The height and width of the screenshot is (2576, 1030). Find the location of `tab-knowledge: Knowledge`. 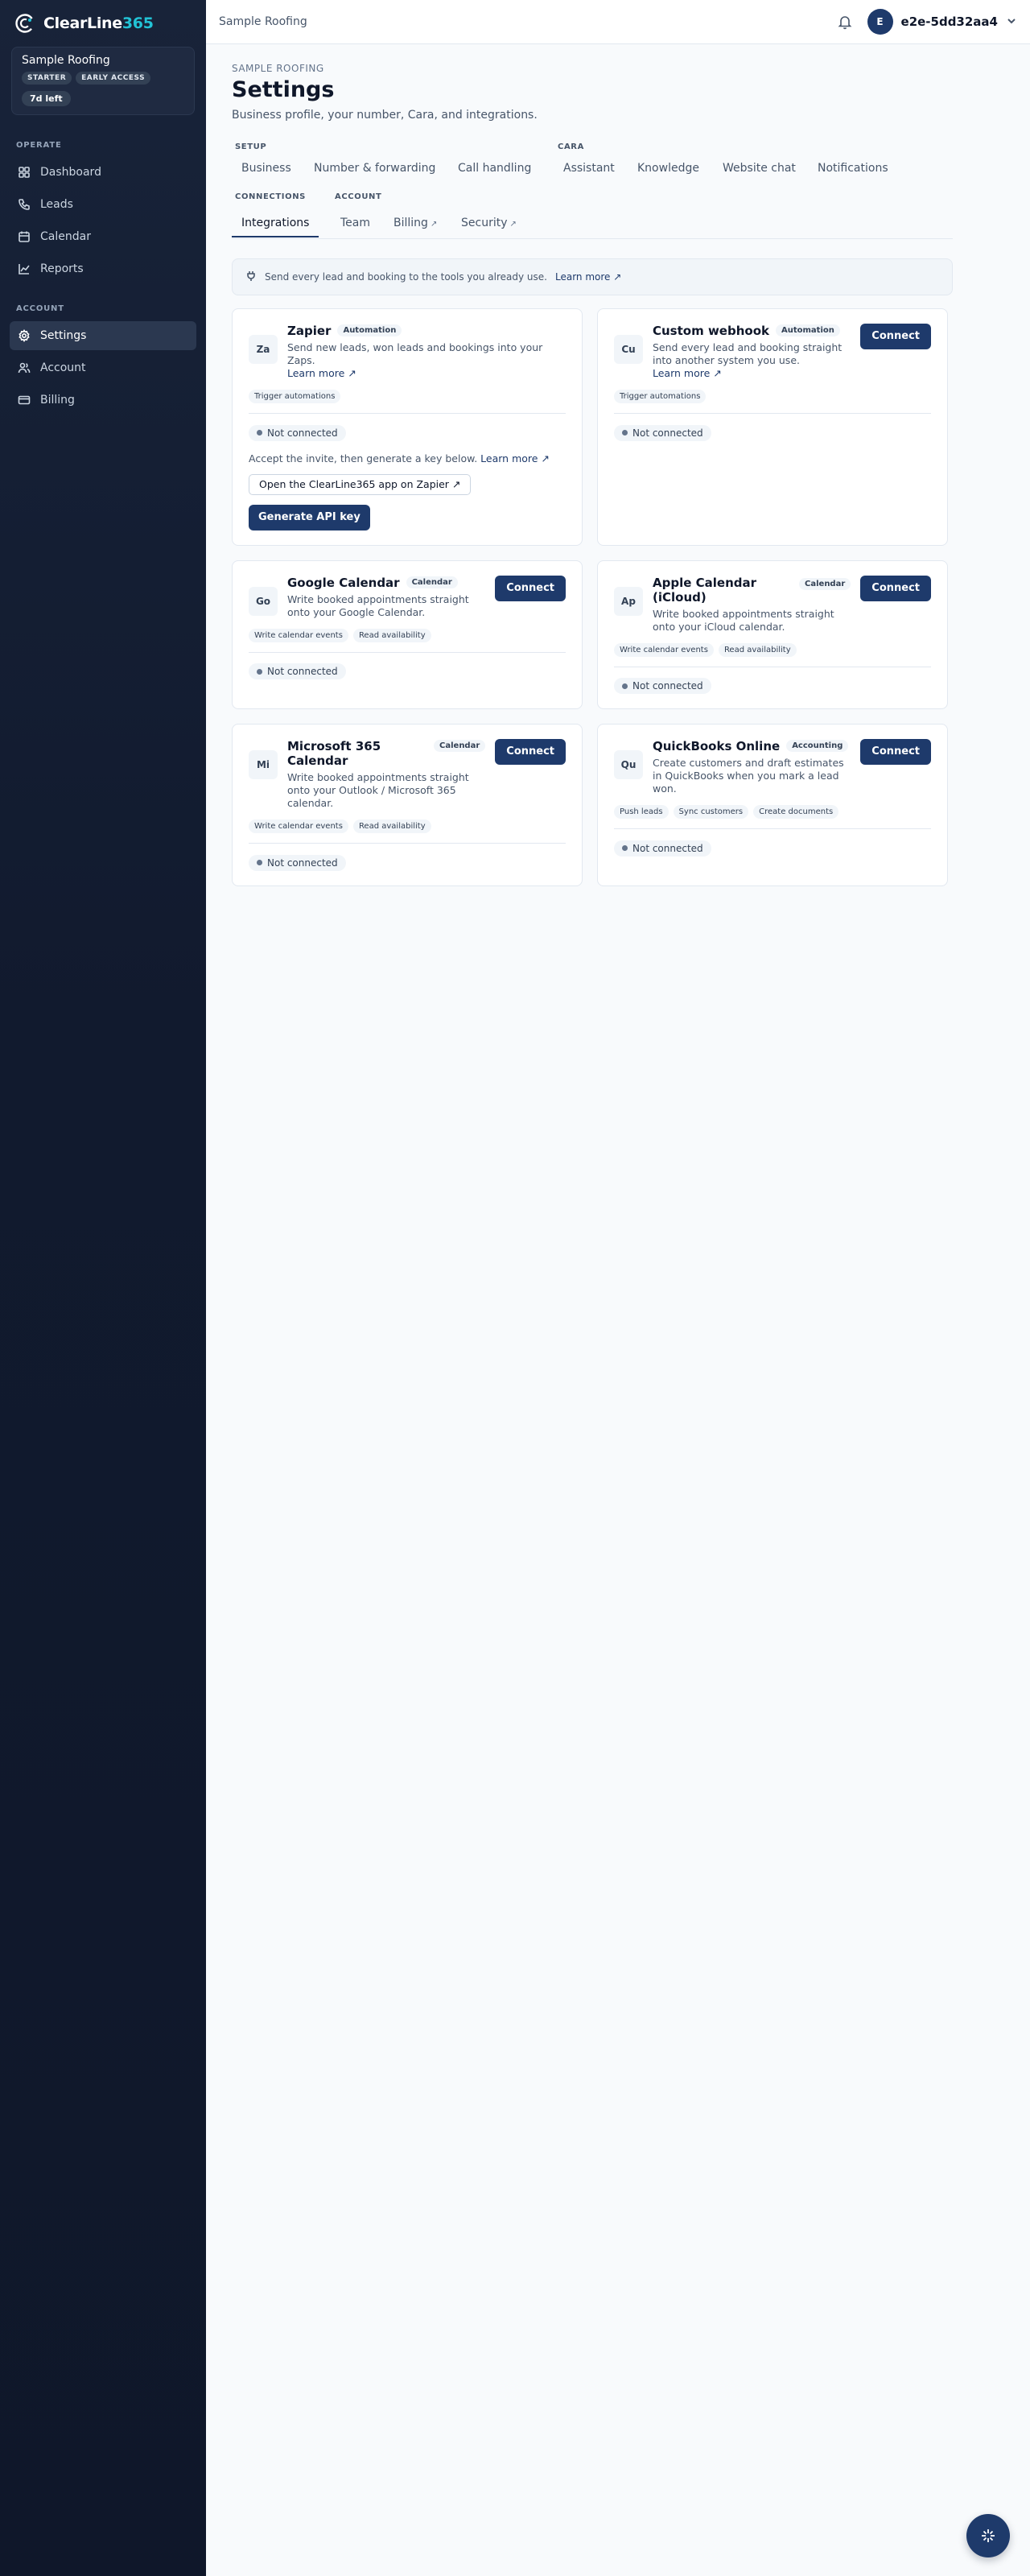

tab-knowledge: Knowledge is located at coordinates (668, 168).